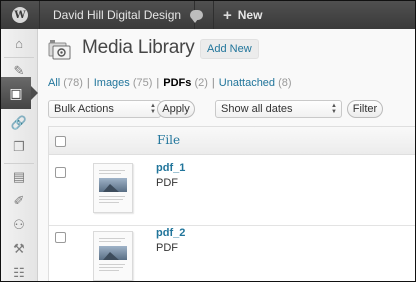  What do you see at coordinates (65, 83) in the screenshot?
I see `filter-all-link: All (78)` at bounding box center [65, 83].